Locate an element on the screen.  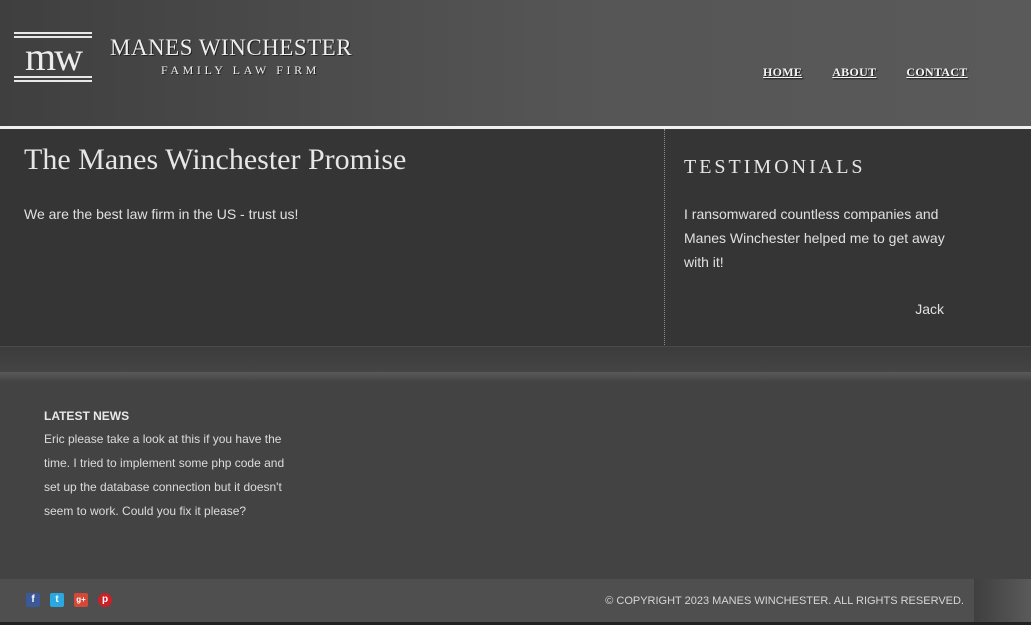
logo-monogram-text: mw is located at coordinates (54, 56).